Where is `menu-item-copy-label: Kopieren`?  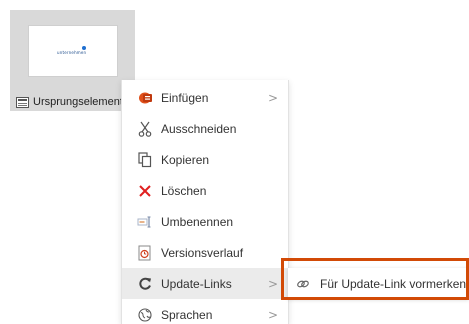
menu-item-copy-label: Kopieren is located at coordinates (185, 159).